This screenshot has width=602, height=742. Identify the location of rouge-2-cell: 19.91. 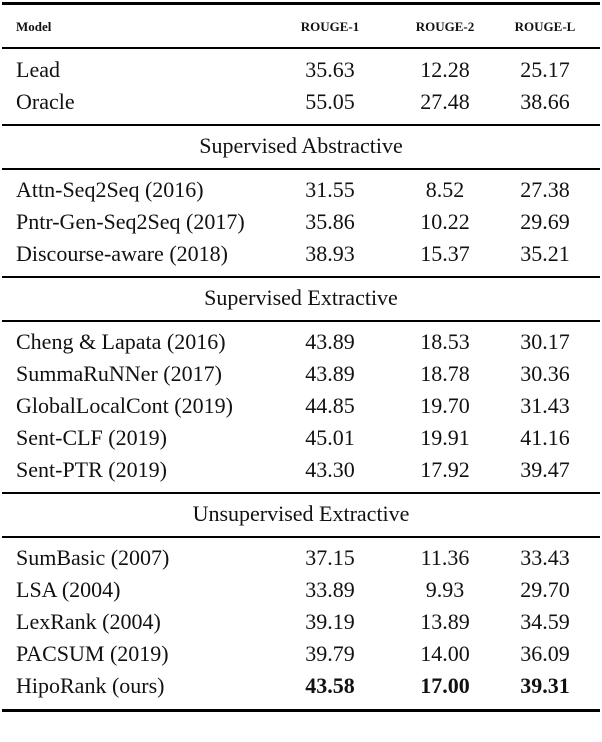
(445, 437).